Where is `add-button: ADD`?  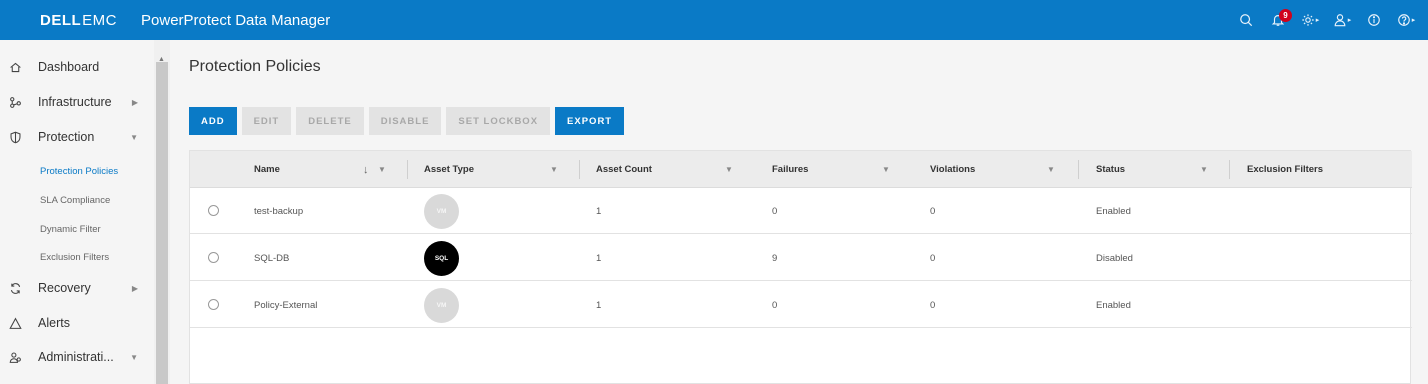
add-button: ADD is located at coordinates (213, 121).